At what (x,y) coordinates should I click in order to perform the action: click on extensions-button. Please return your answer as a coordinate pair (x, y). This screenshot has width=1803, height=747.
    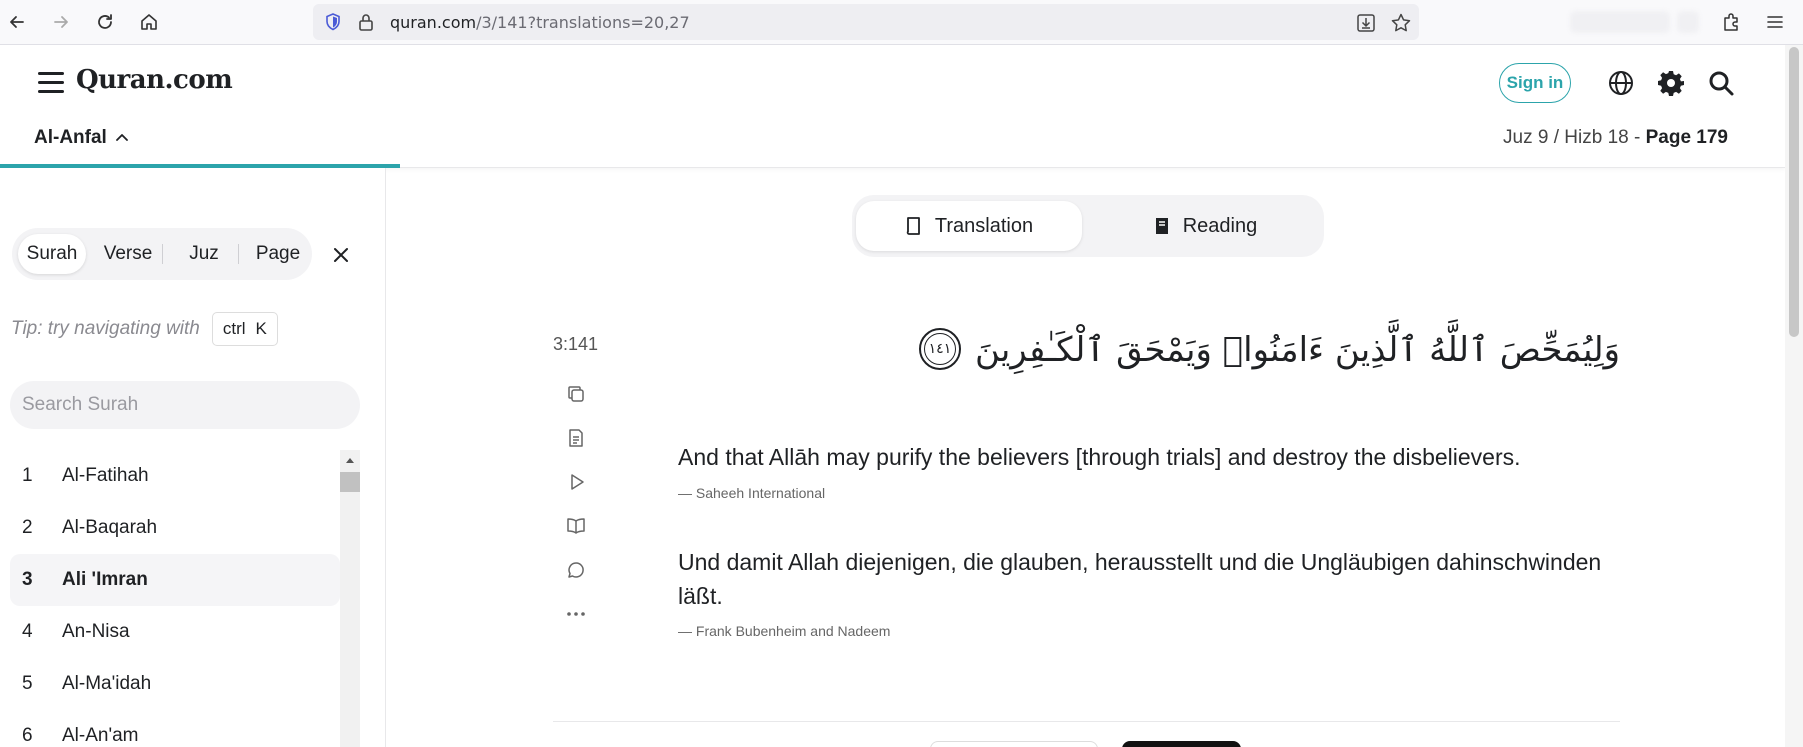
    Looking at the image, I should click on (1732, 22).